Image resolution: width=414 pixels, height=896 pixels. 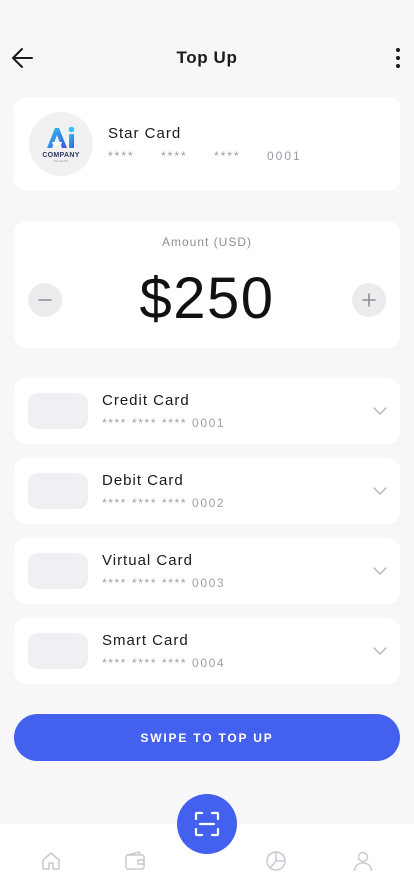 I want to click on nav-statistics, so click(x=276, y=861).